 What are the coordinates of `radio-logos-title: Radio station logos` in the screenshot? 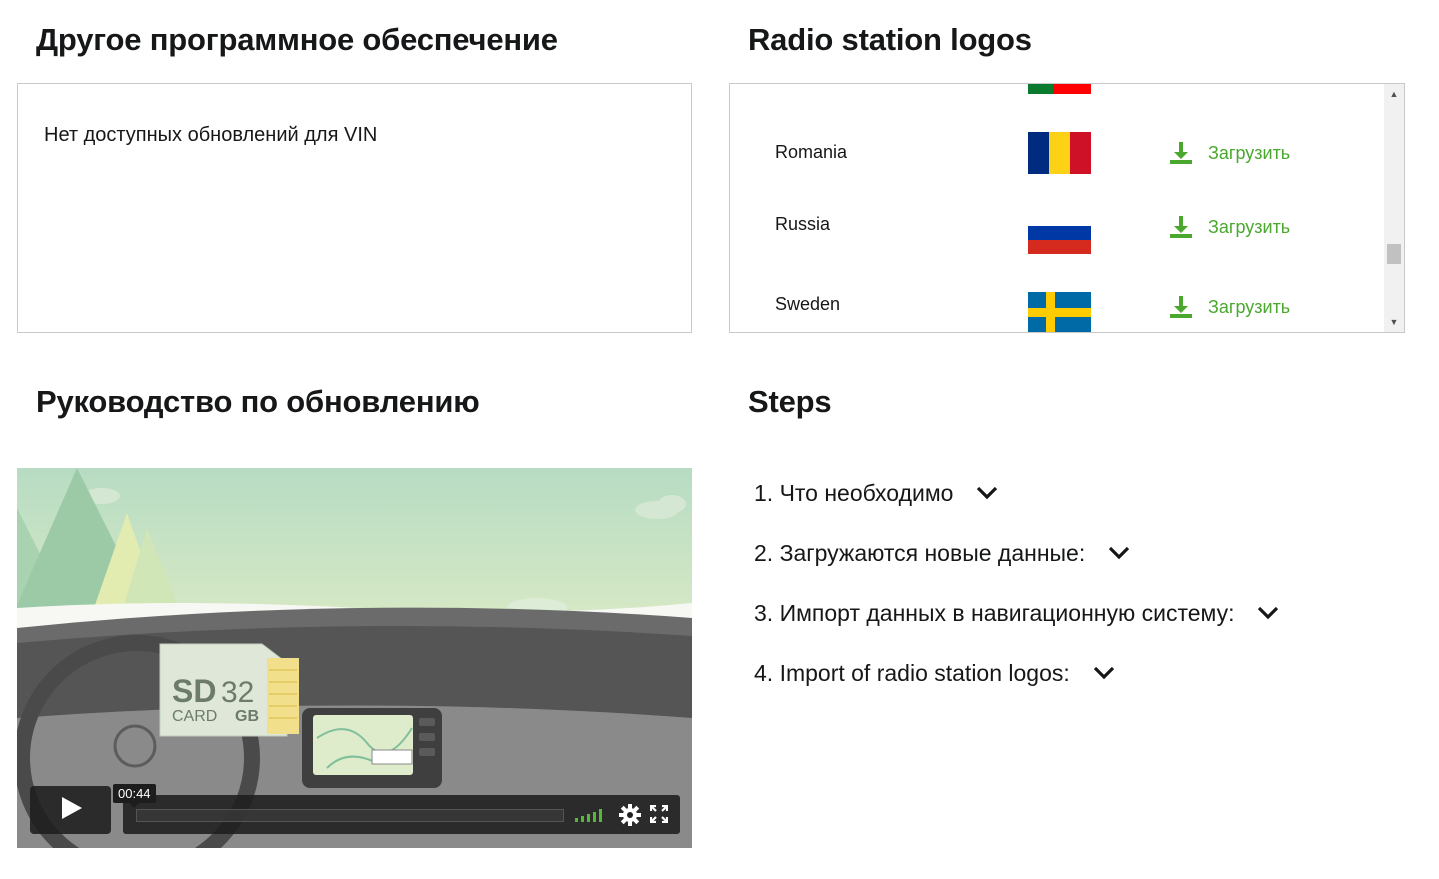 It's located at (890, 39).